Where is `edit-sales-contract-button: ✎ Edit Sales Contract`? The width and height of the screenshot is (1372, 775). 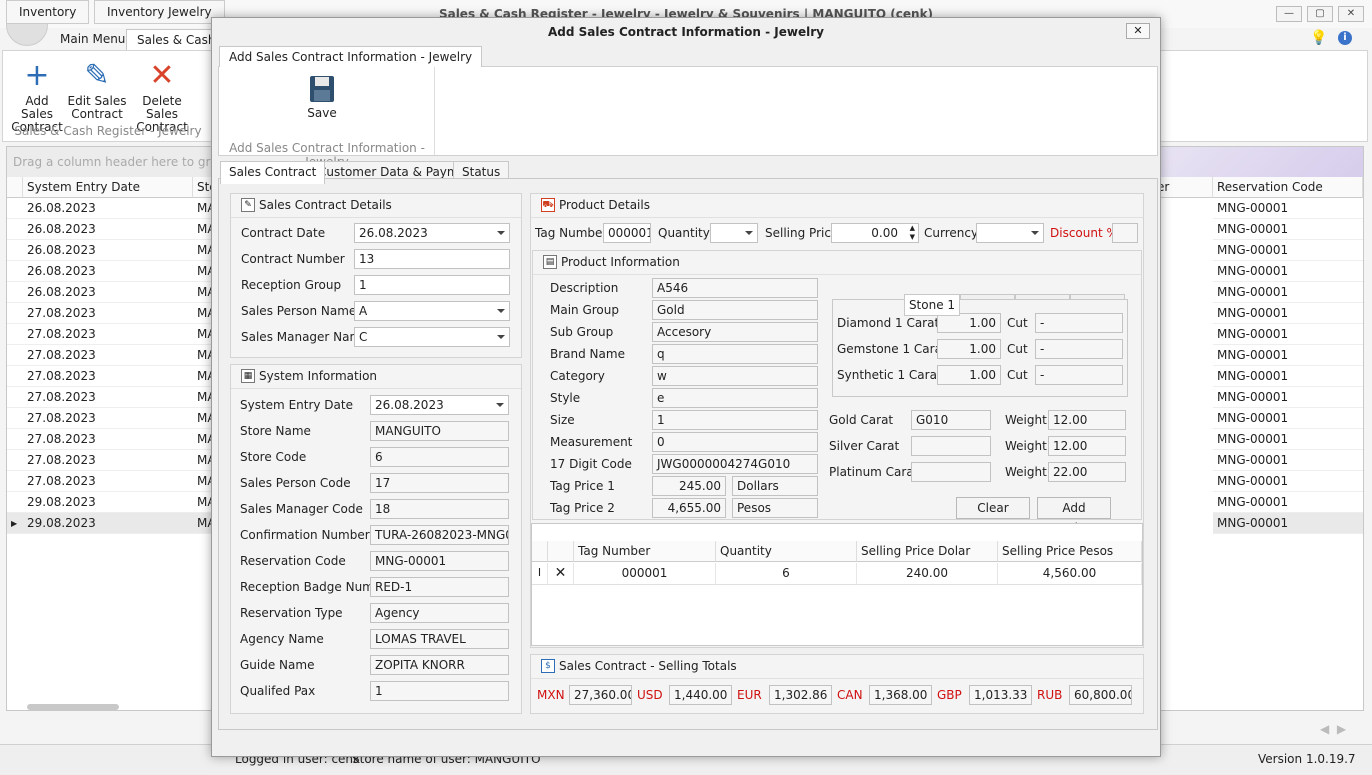
edit-sales-contract-button: ✎ Edit Sales Contract is located at coordinates (97, 90).